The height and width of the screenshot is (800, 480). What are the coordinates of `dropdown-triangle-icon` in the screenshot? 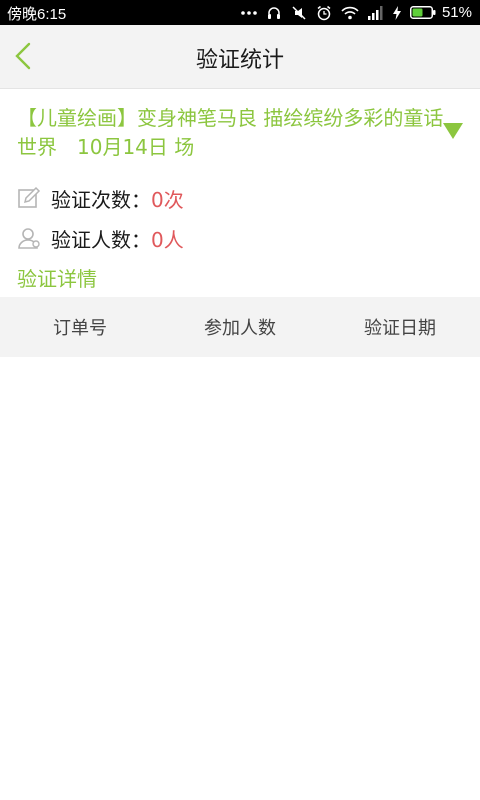 It's located at (453, 131).